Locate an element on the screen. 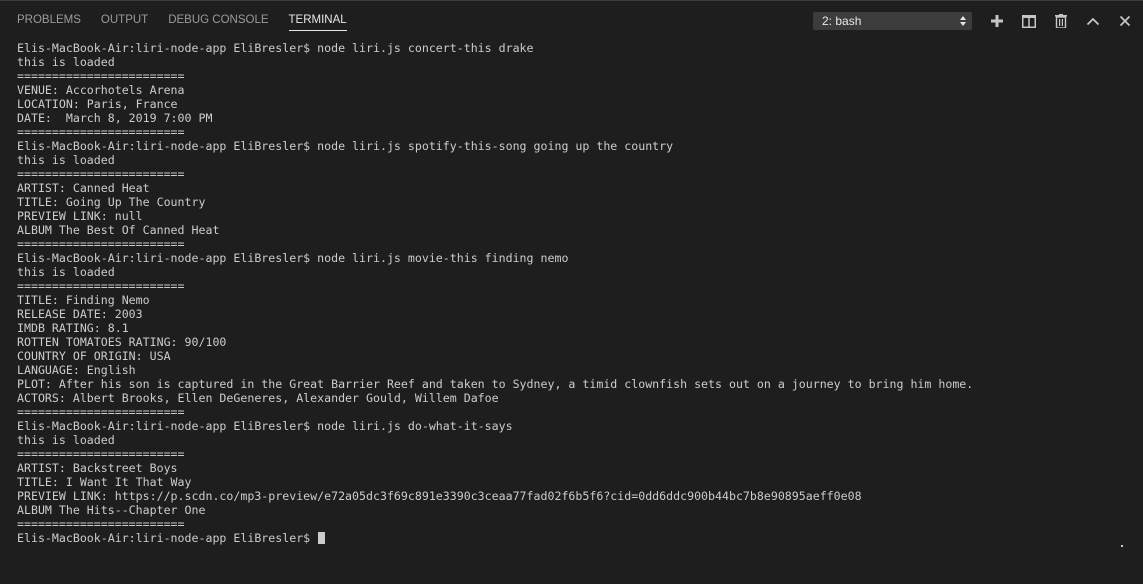 This screenshot has height=584, width=1143. tab-terminal: TERMINAL is located at coordinates (318, 20).